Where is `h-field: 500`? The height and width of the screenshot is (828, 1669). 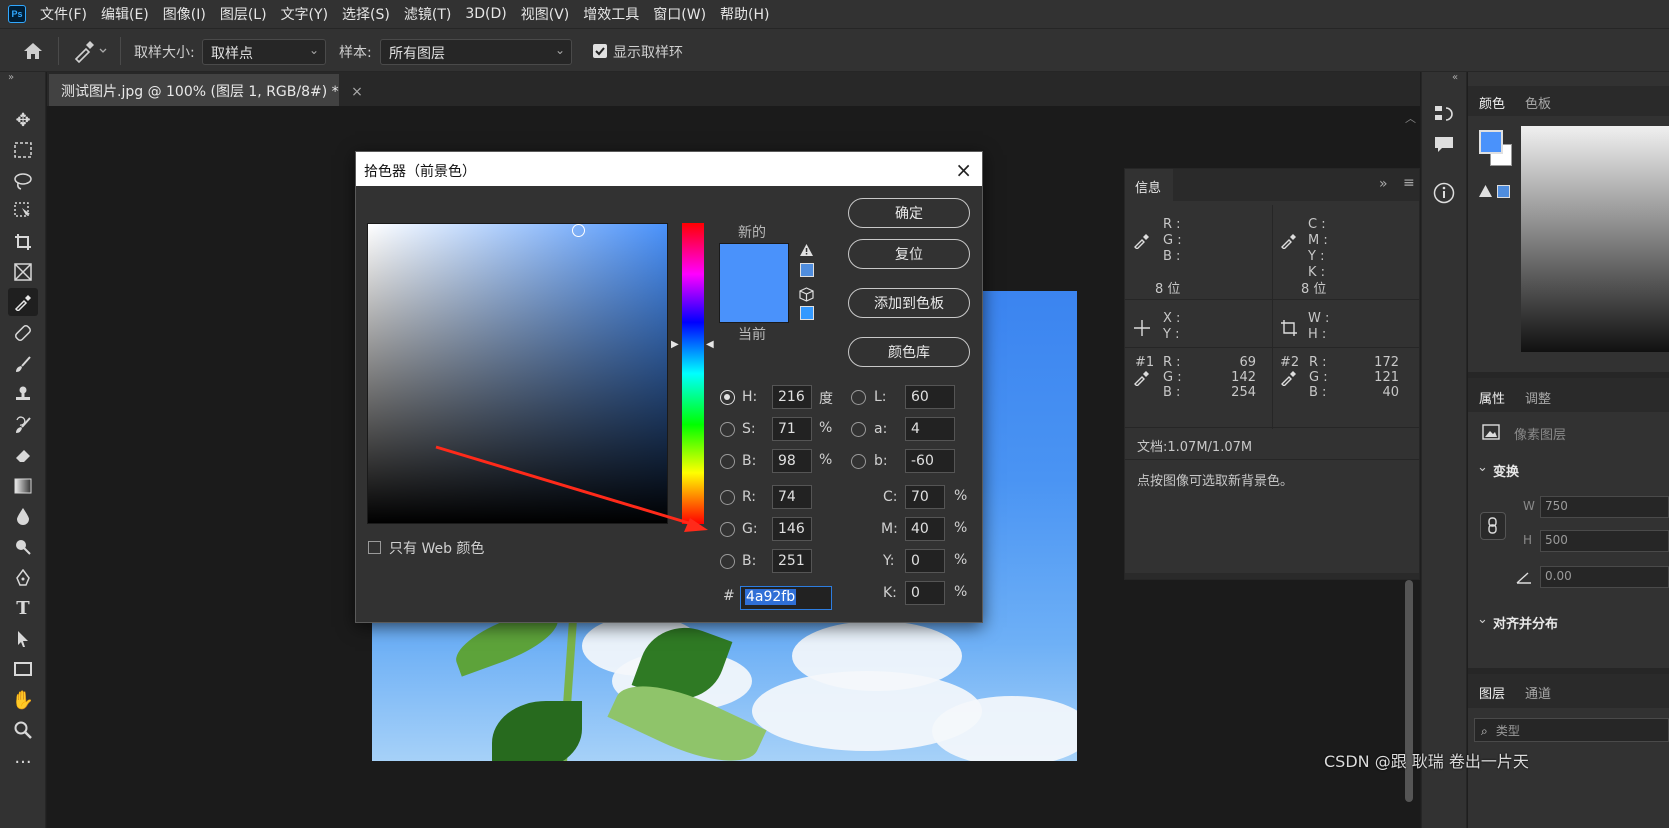 h-field: 500 is located at coordinates (1604, 541).